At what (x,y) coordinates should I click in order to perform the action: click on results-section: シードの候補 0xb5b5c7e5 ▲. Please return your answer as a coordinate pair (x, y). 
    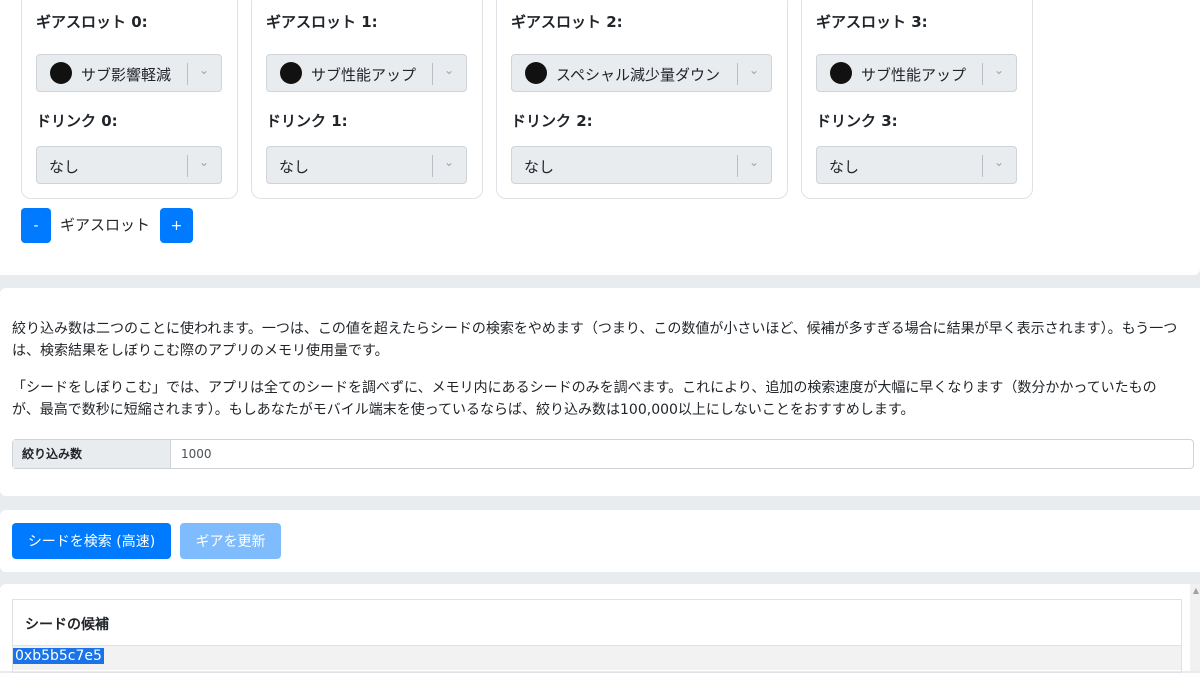
    Looking at the image, I should click on (600, 628).